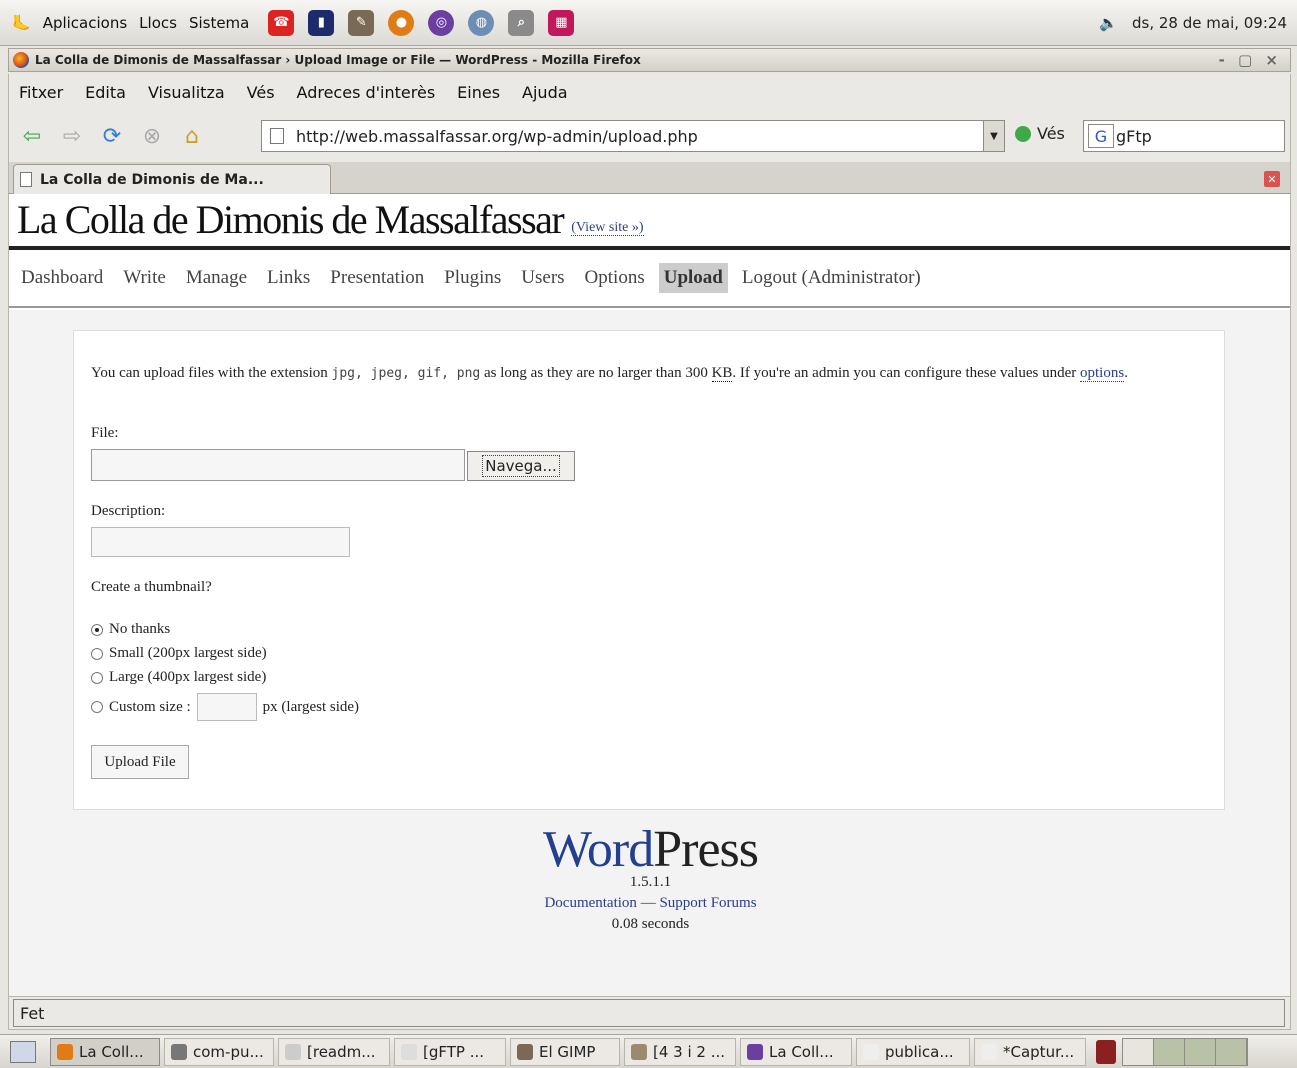 This screenshot has width=1297, height=1068. I want to click on custom-size-suffix: px (largest side), so click(311, 706).